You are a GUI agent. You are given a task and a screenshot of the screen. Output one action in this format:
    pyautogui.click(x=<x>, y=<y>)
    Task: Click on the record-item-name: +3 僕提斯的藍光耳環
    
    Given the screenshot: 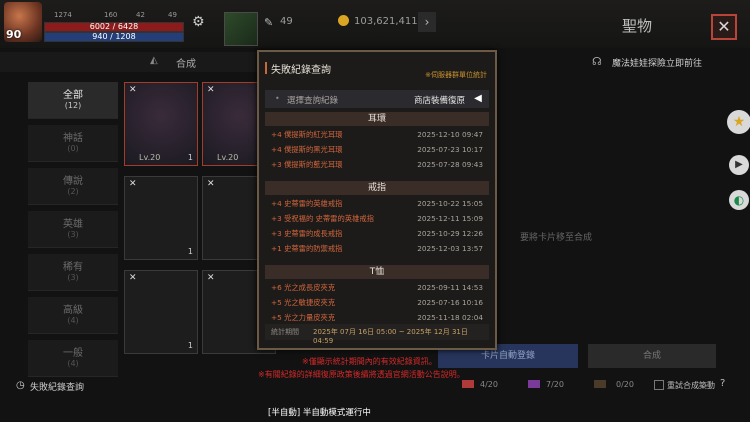 What is the action you would take?
    pyautogui.click(x=307, y=164)
    